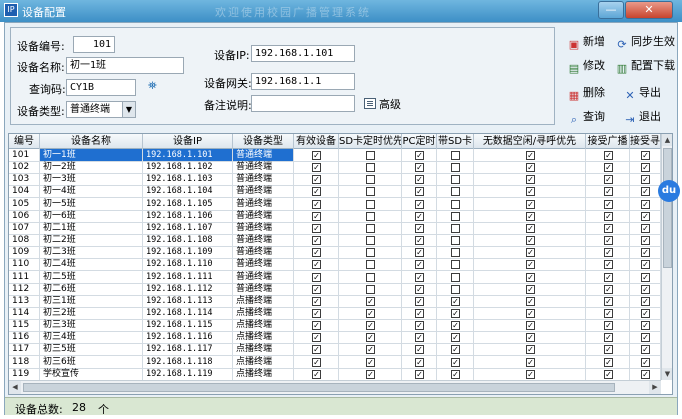 Image resolution: width=682 pixels, height=419 pixels. Describe the element at coordinates (667, 140) in the screenshot. I see `scroll-up-icon: ▲` at that location.